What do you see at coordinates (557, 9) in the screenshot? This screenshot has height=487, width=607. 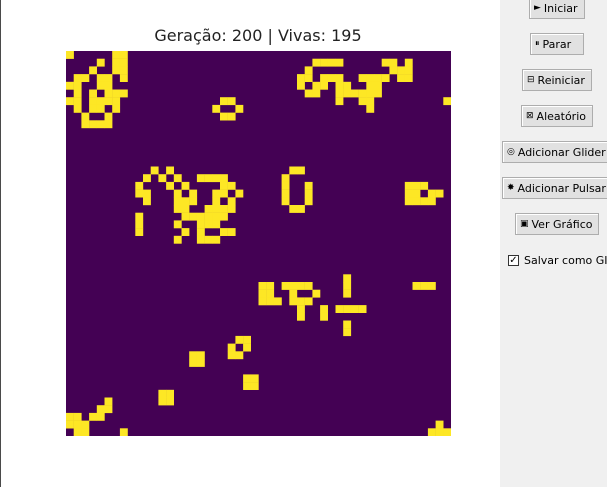 I see `start-button: ► Iniciar` at bounding box center [557, 9].